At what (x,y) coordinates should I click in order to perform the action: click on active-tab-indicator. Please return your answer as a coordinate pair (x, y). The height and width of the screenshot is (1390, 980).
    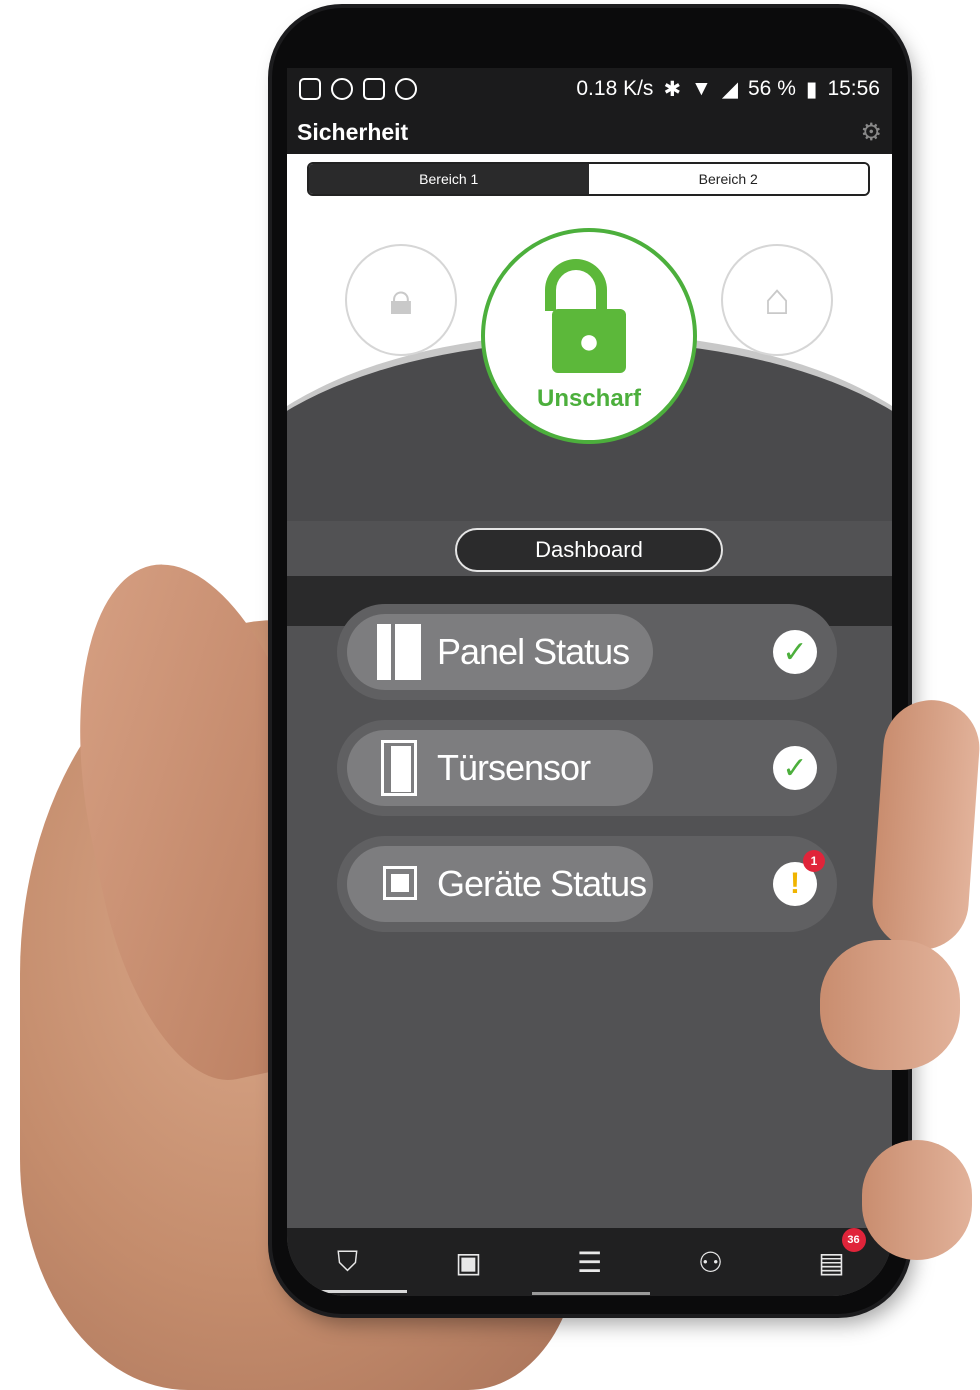
    Looking at the image, I should click on (362, 1291).